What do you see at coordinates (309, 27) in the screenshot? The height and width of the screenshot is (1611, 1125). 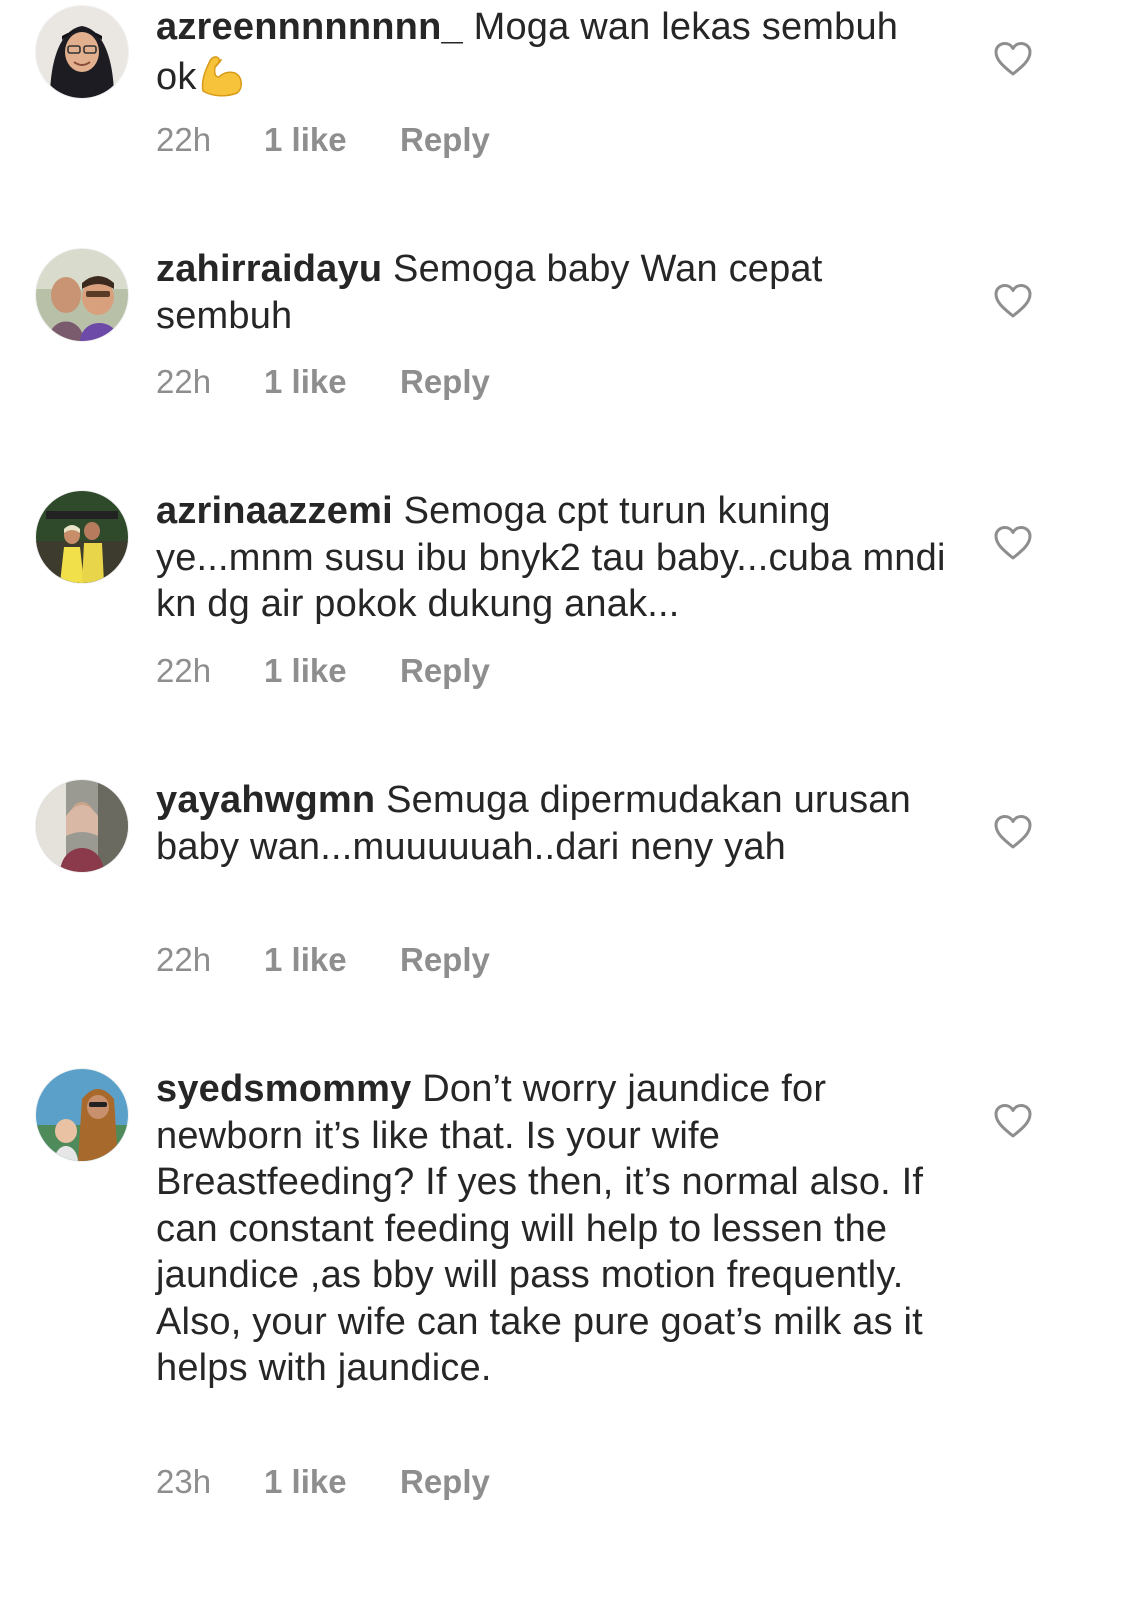 I see `comment-username: azreennnnnnnn_` at bounding box center [309, 27].